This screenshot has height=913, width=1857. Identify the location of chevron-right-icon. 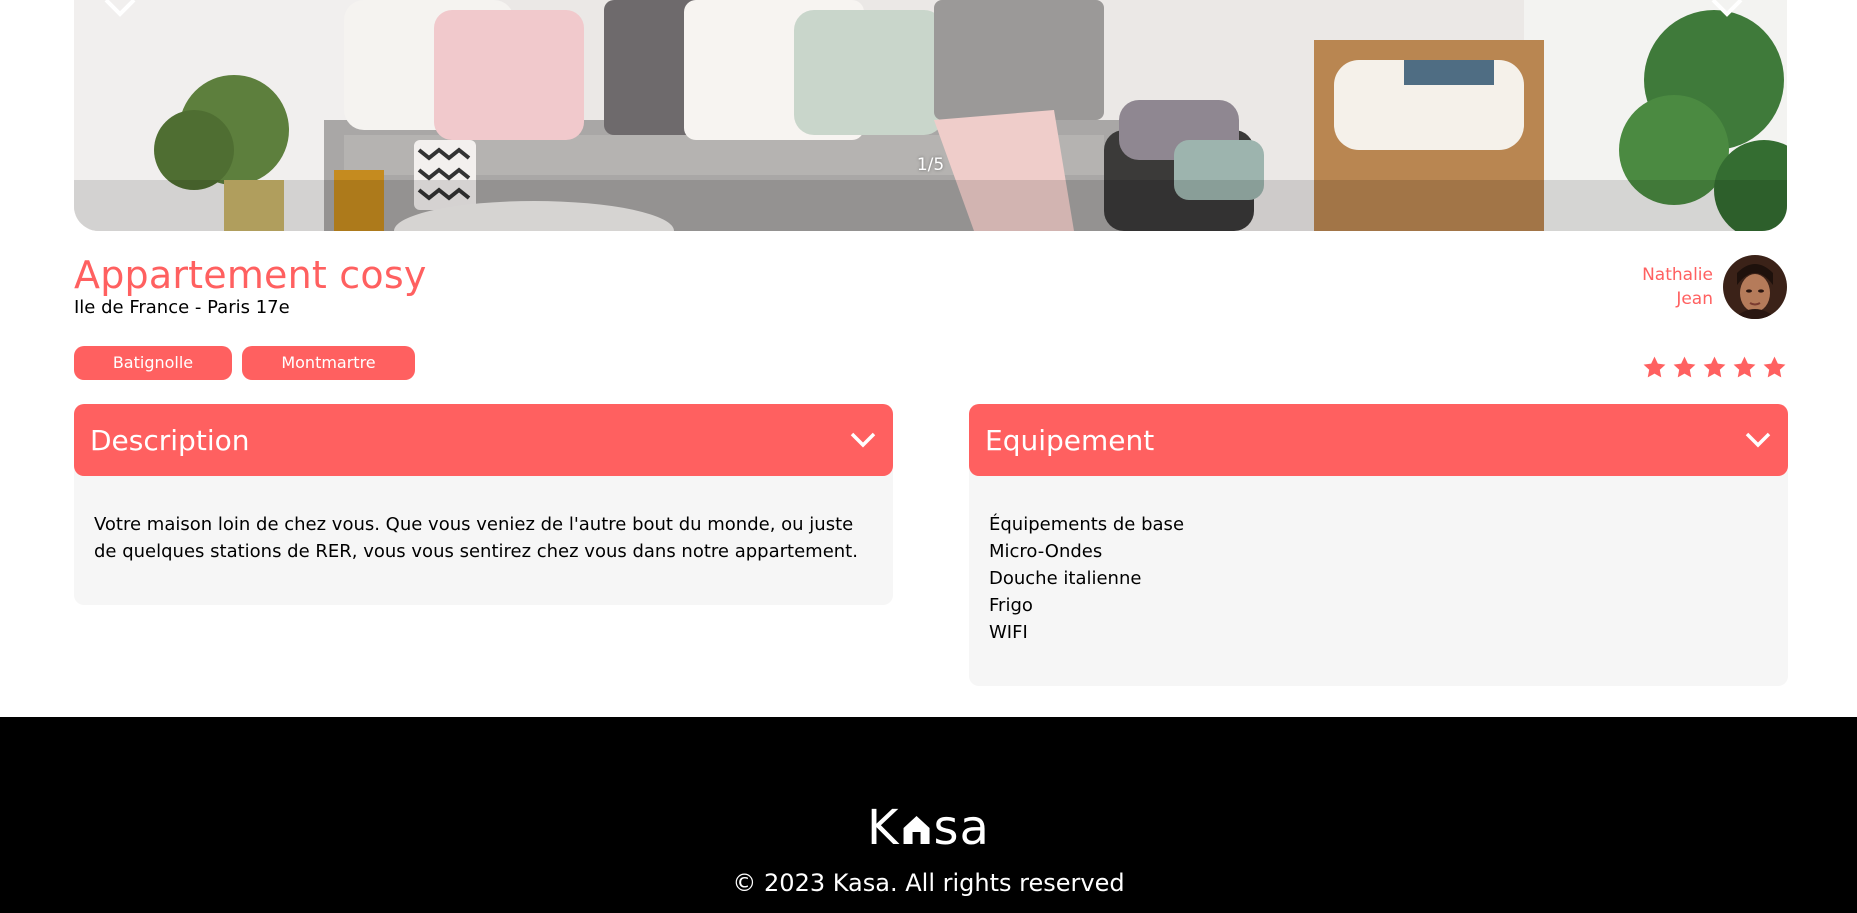
(1727, 8).